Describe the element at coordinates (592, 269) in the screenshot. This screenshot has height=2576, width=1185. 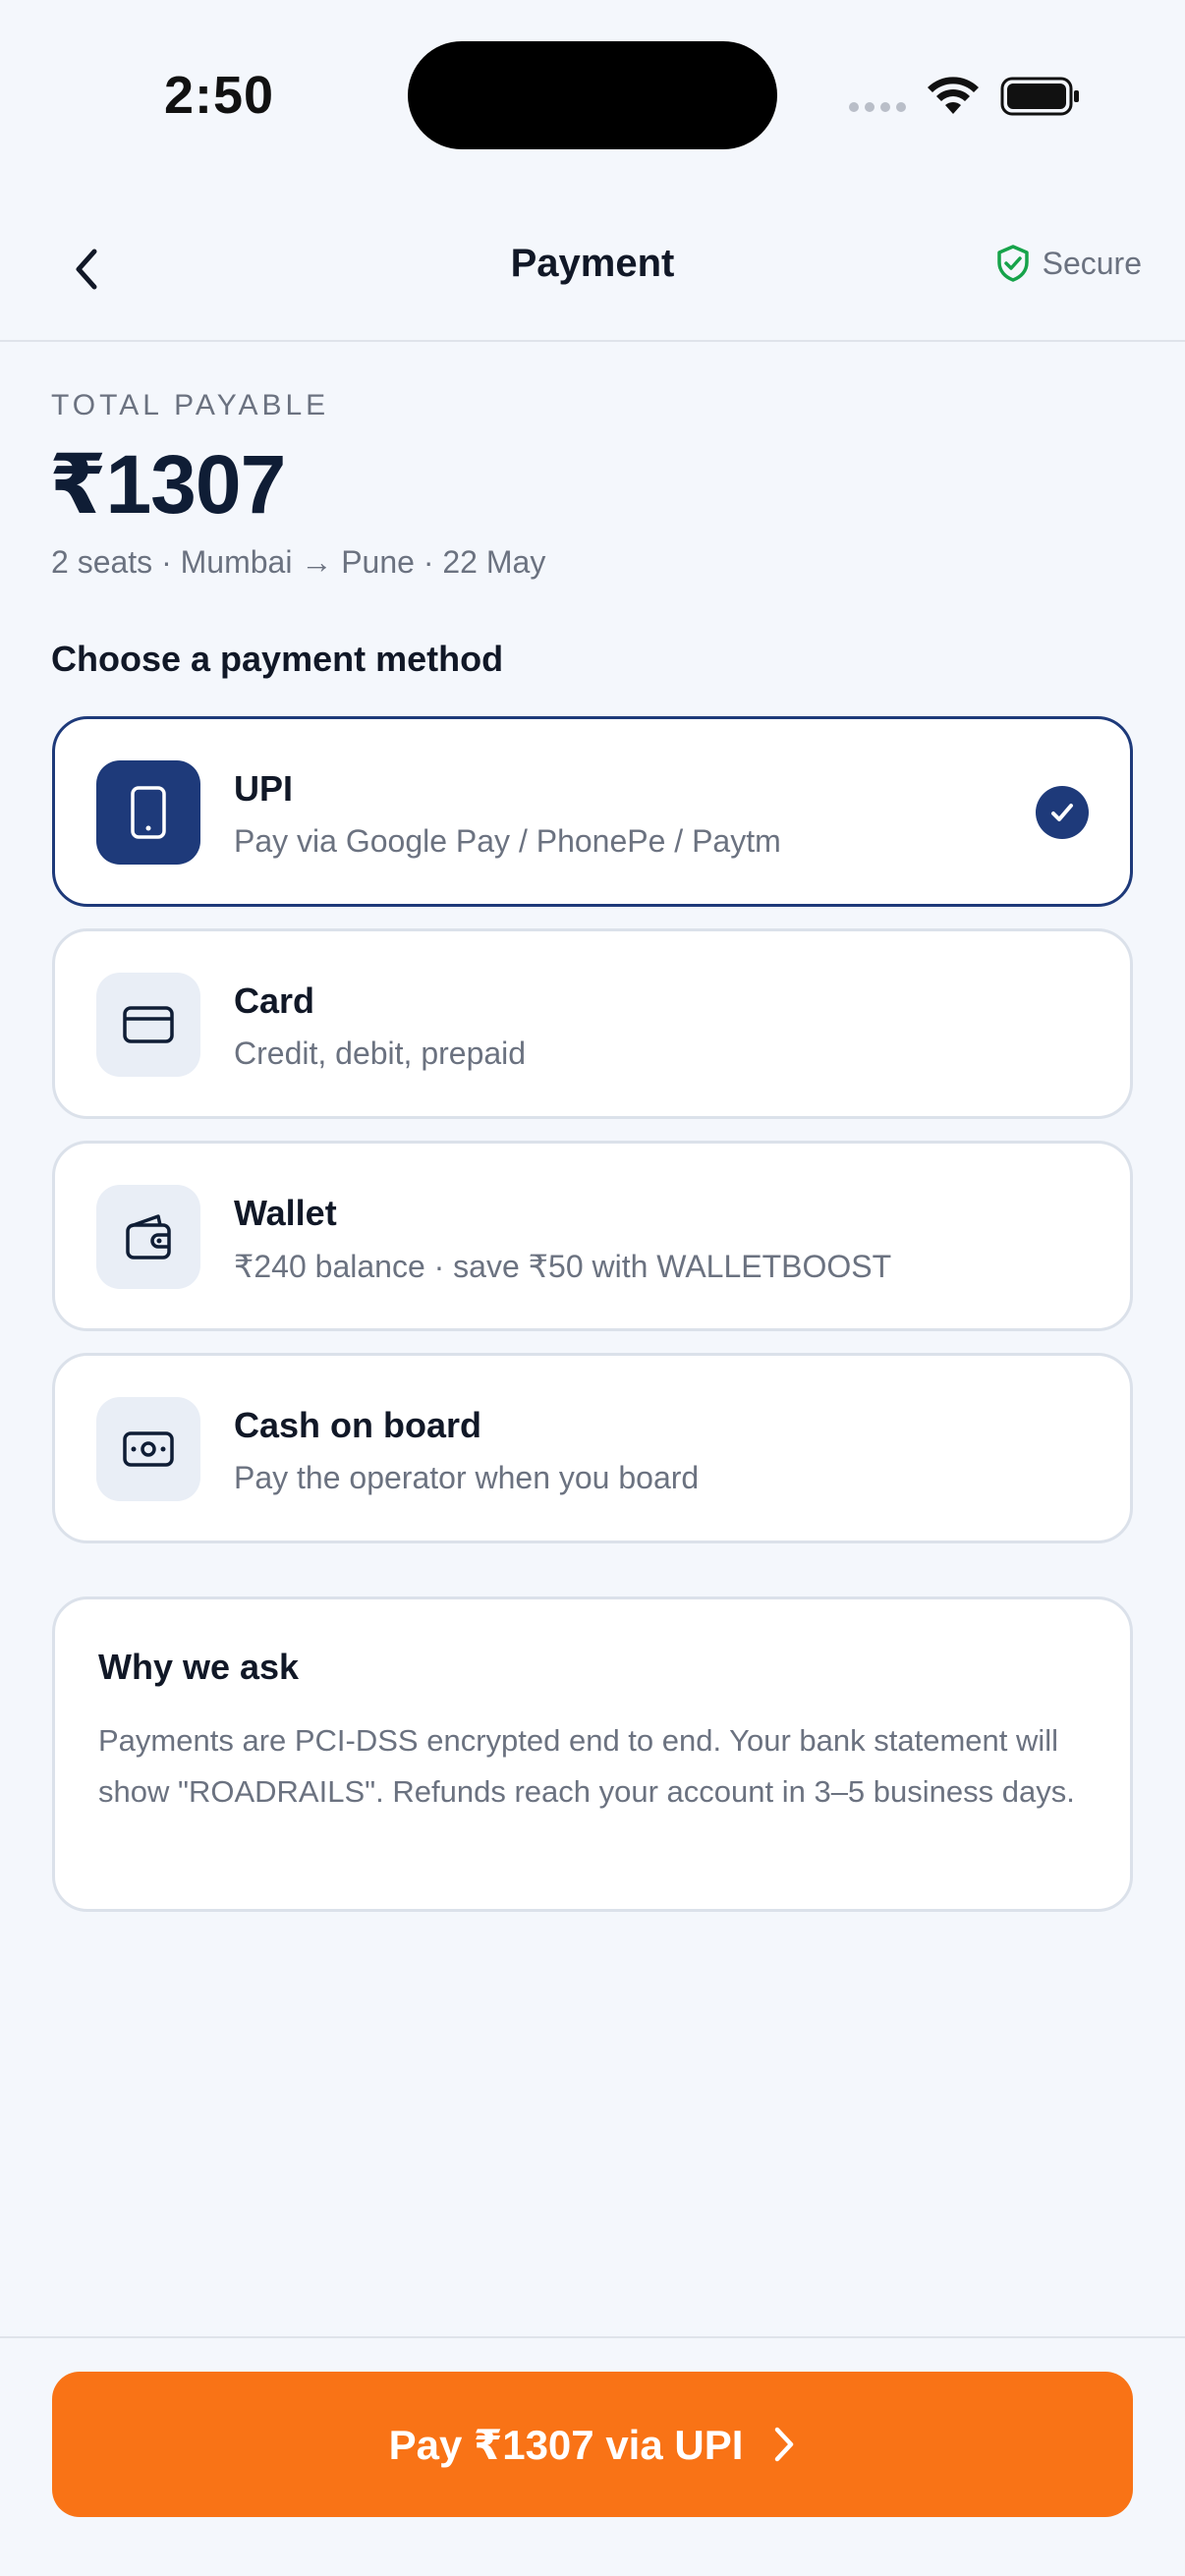
I see `header: Payment Secure` at that location.